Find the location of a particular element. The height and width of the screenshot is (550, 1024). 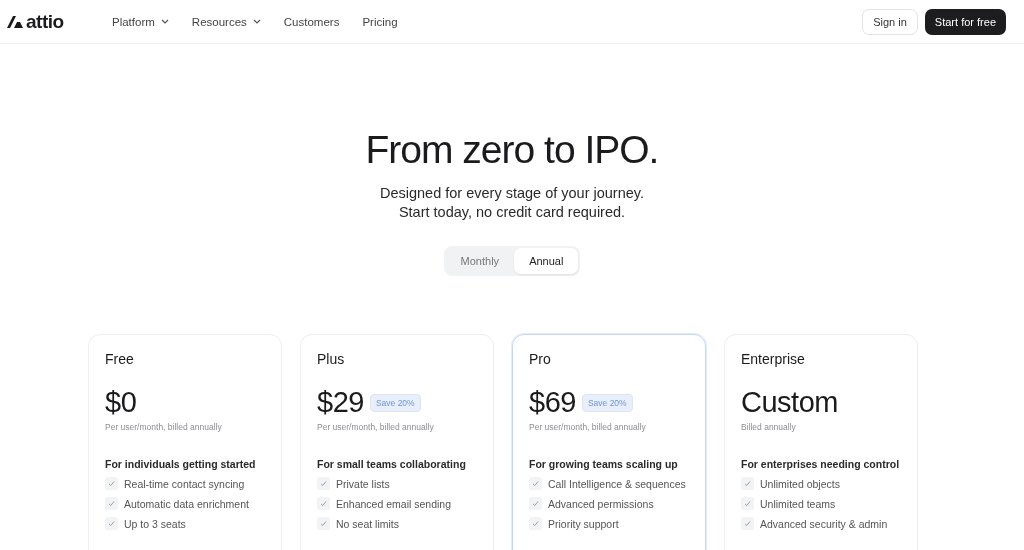

hero-title: From zero to IPO. is located at coordinates (512, 150).